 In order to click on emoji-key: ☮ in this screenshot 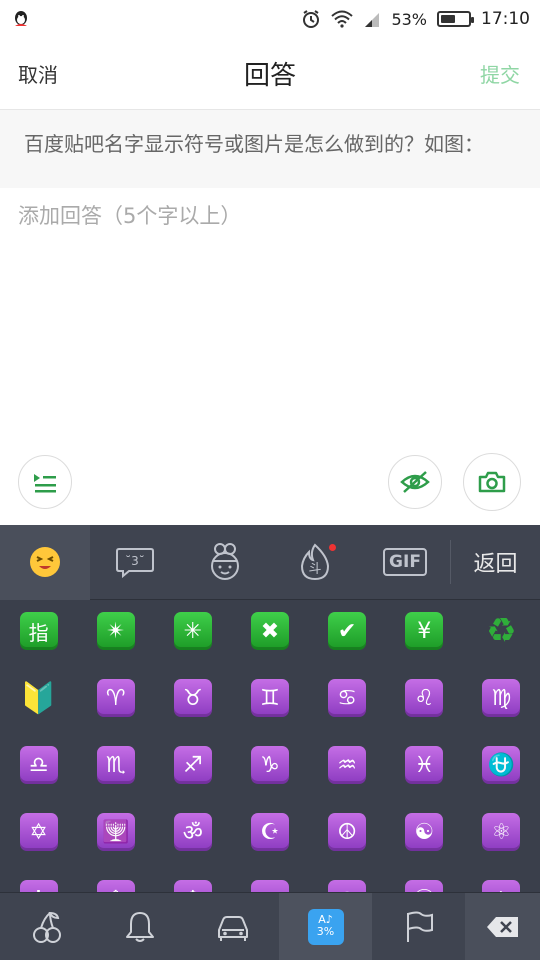, I will do `click(347, 846)`.